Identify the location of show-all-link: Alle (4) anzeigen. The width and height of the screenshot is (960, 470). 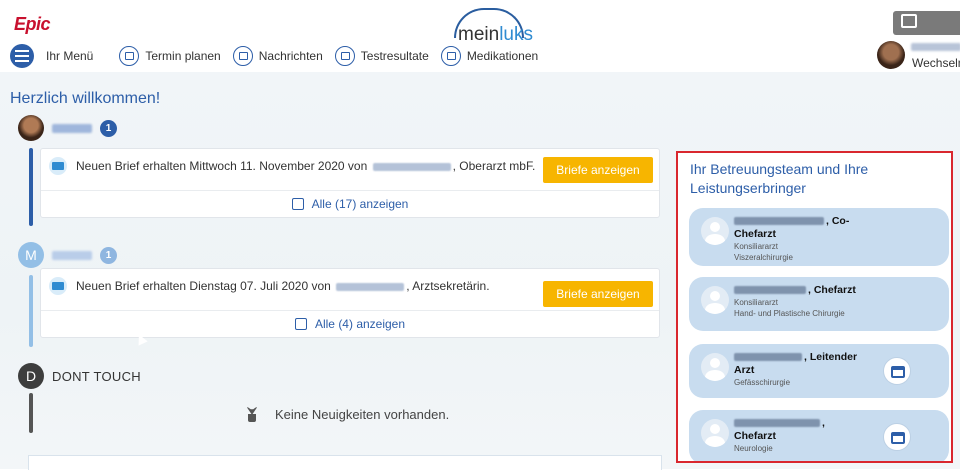
(350, 323).